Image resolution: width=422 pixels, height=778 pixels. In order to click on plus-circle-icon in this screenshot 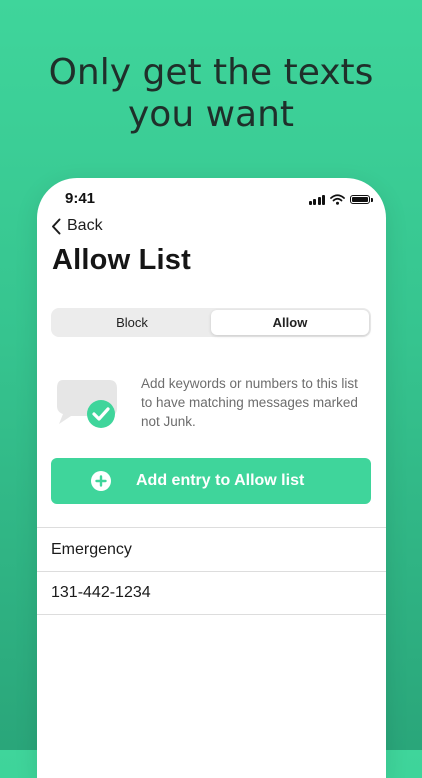, I will do `click(101, 481)`.